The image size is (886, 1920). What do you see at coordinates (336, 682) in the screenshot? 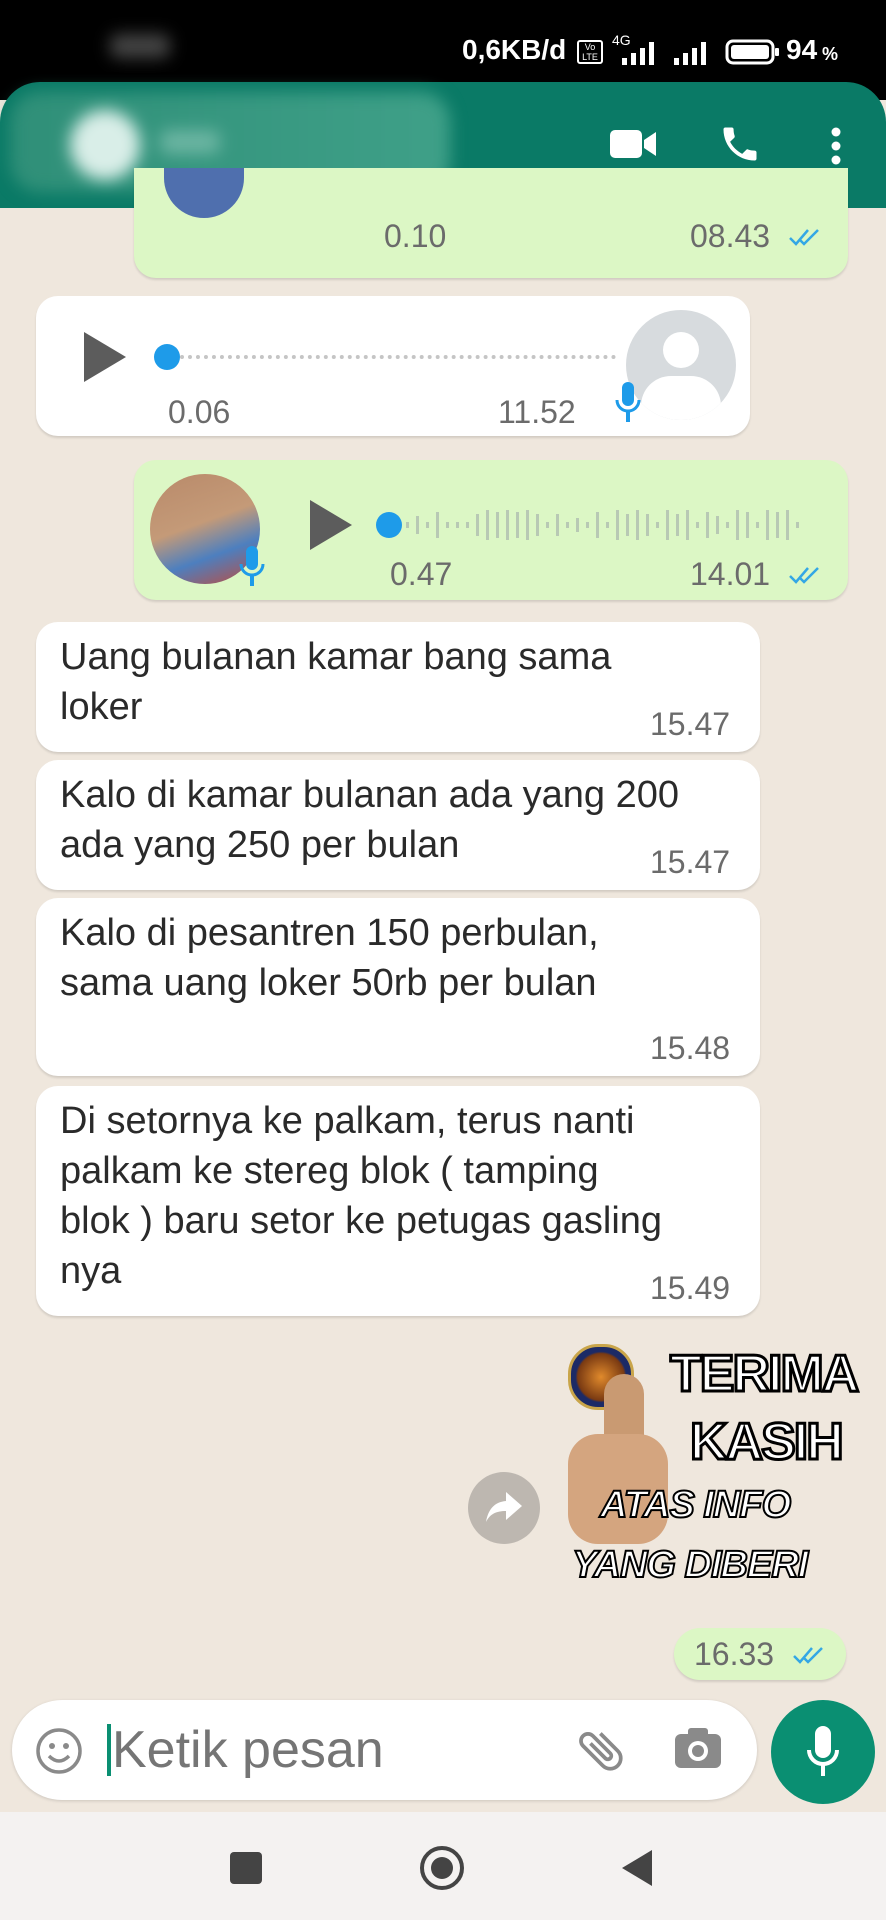
I see `message-text: Uang bulanan kamar bang sama loker` at bounding box center [336, 682].